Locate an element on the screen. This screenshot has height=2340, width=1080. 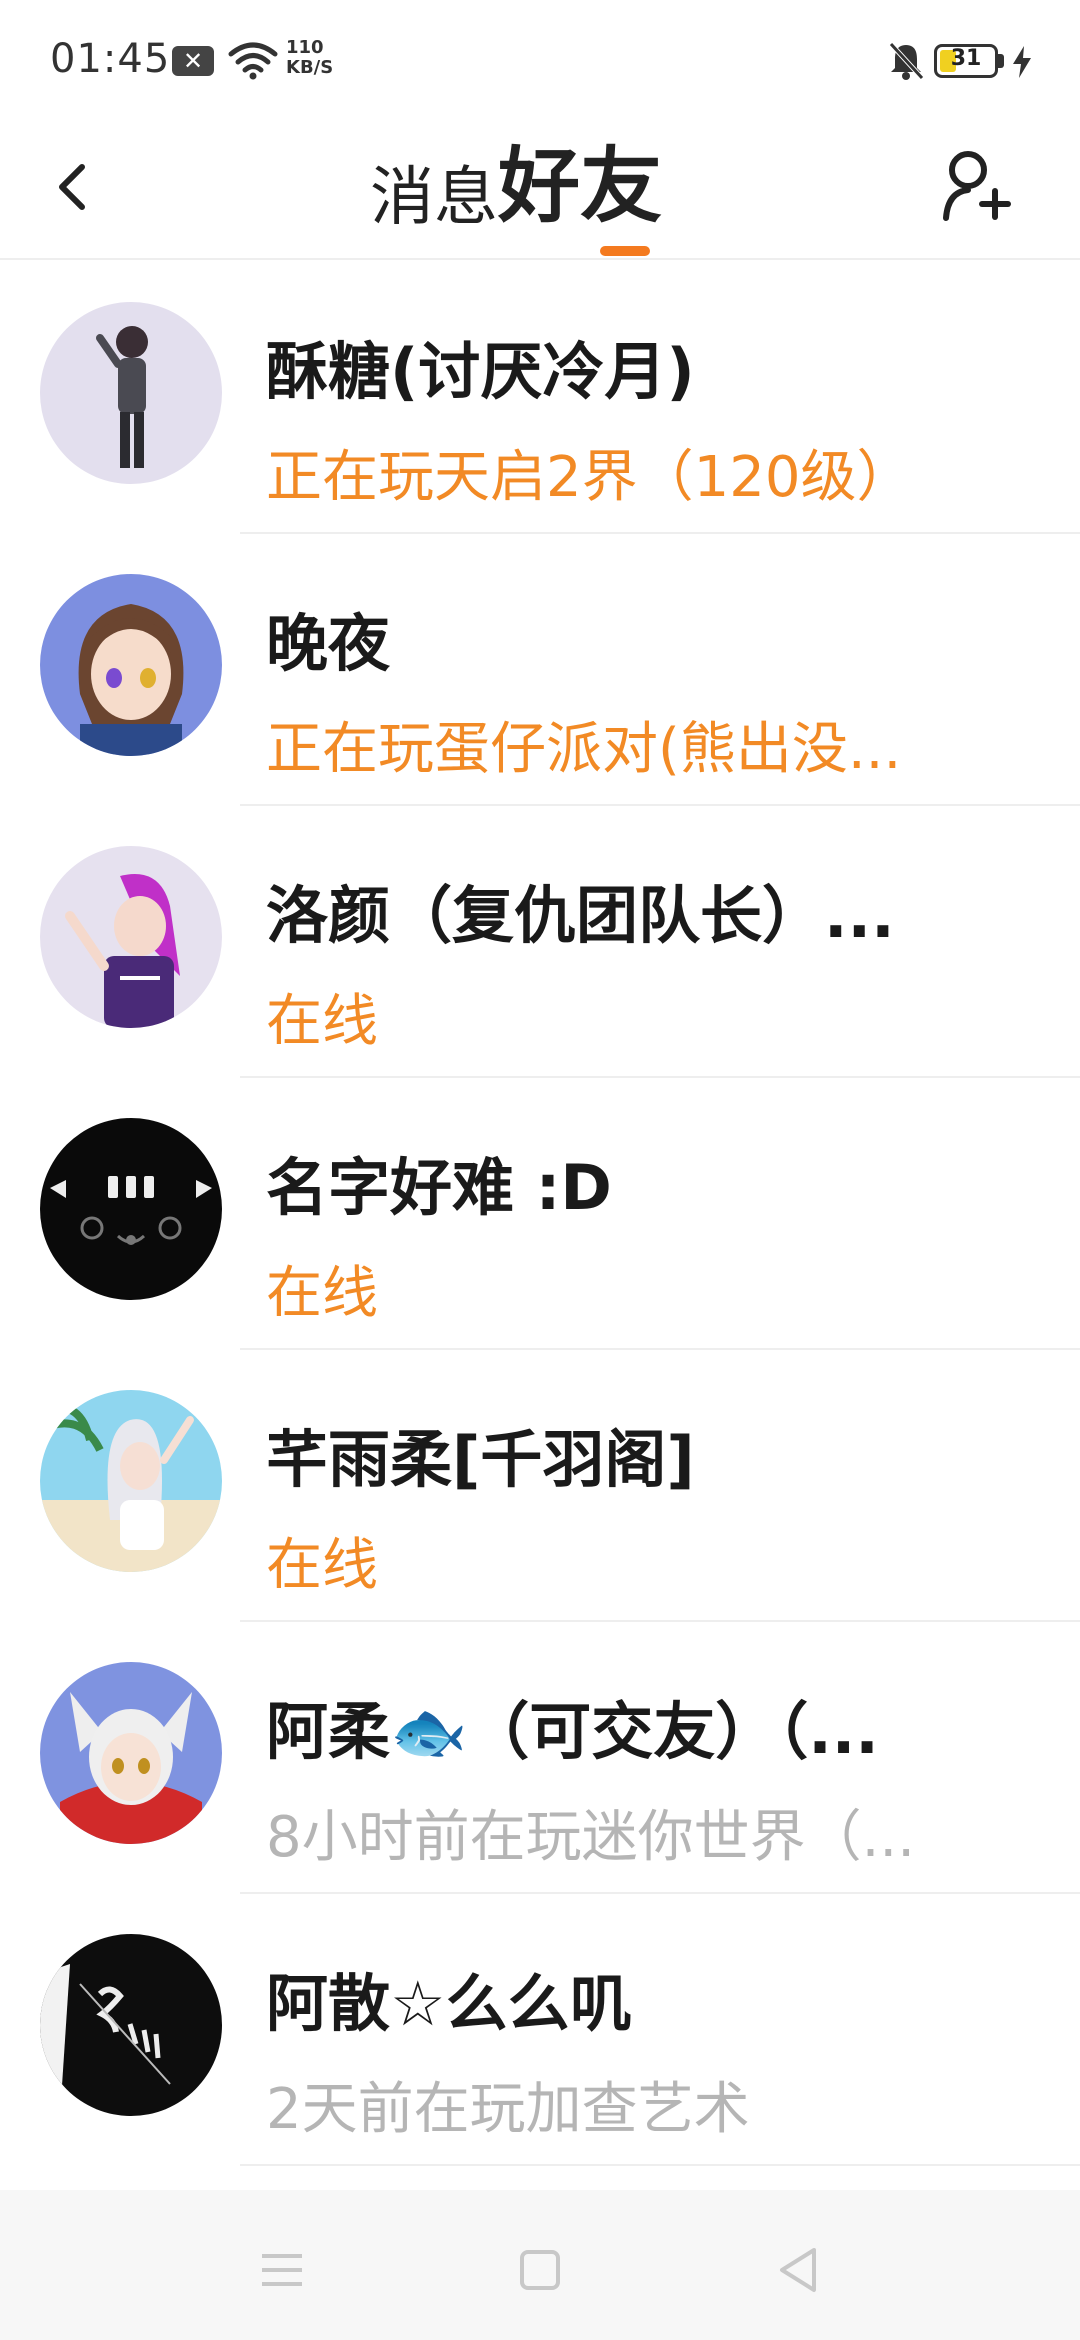
friend-row: 名字好难 :D 在线 is located at coordinates (540, 1214).